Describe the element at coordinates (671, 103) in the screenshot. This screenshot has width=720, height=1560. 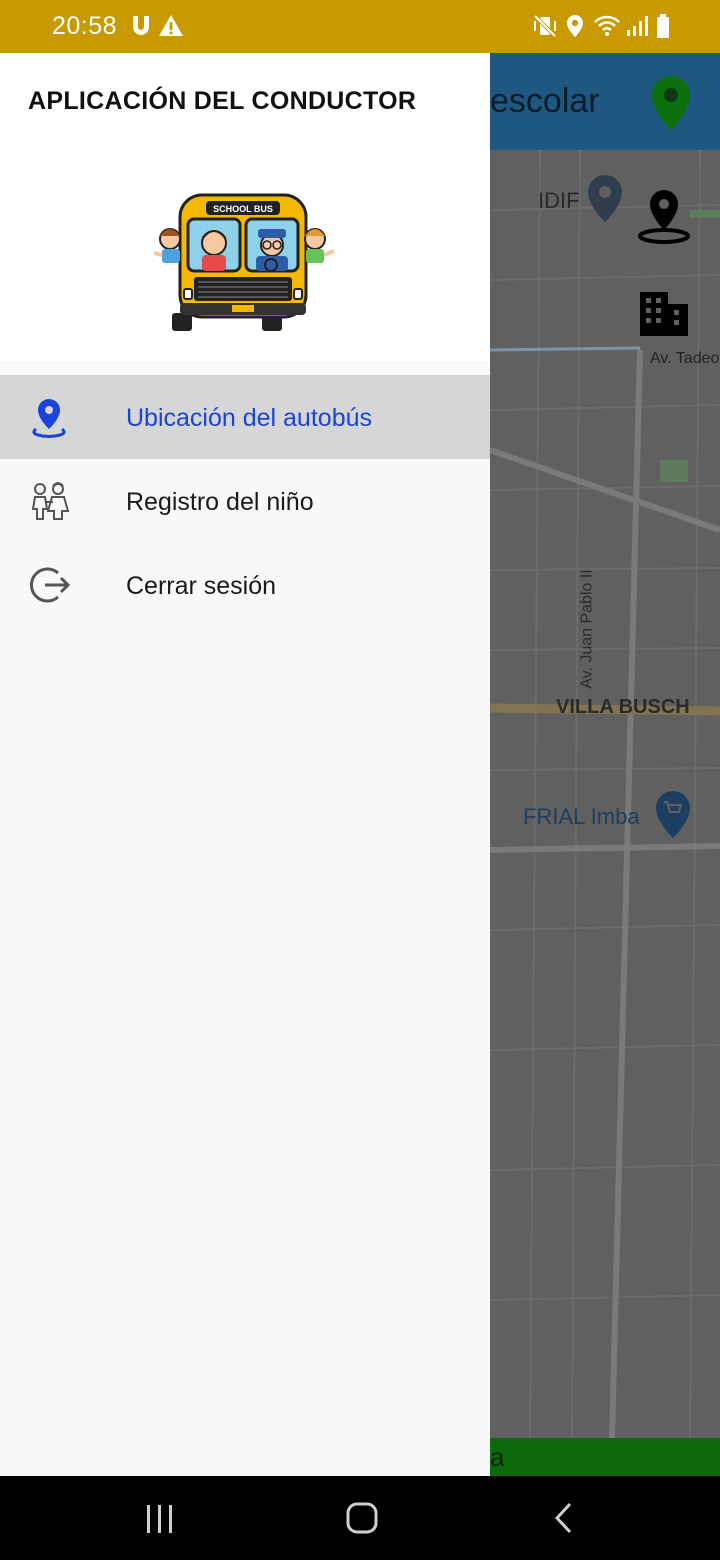
I see `map-marker-icon` at that location.